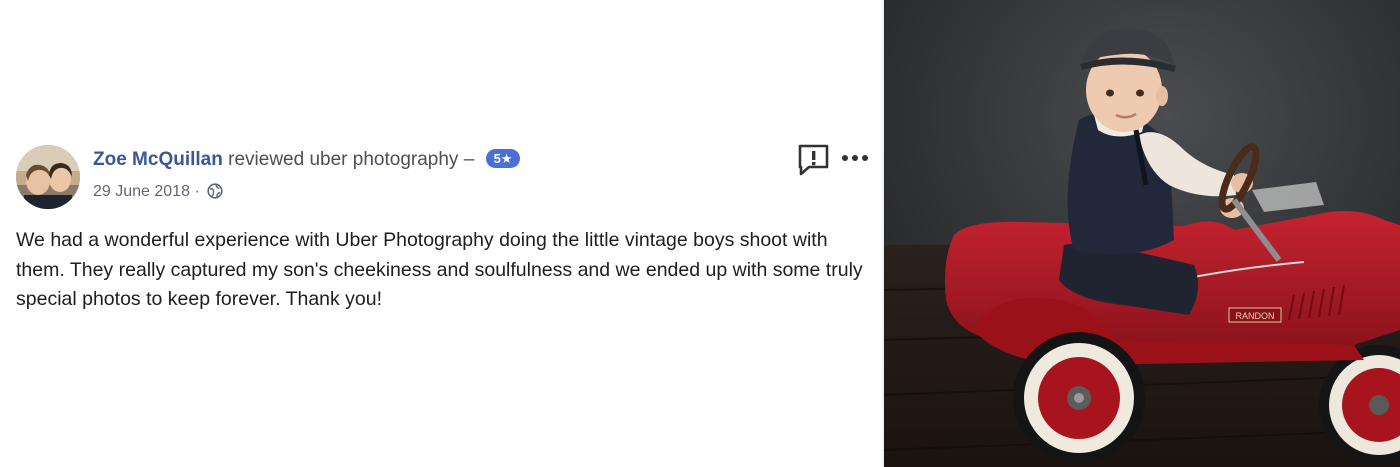  I want to click on review-action: reviewed, so click(266, 159).